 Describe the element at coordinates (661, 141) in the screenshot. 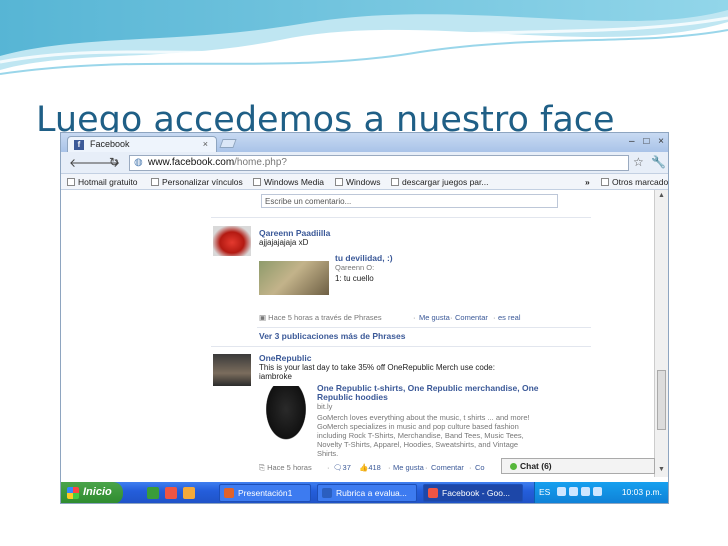

I see `close-window-icon: ×` at that location.